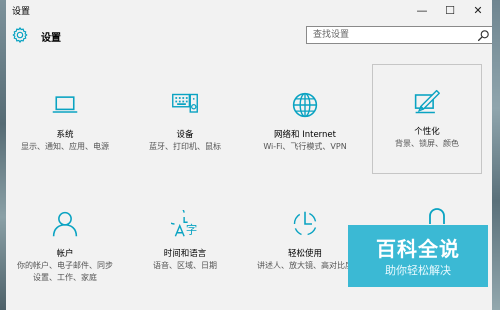  Describe the element at coordinates (65, 123) in the screenshot. I see `category-system: 系统 显示、通知、应用、电源` at that location.